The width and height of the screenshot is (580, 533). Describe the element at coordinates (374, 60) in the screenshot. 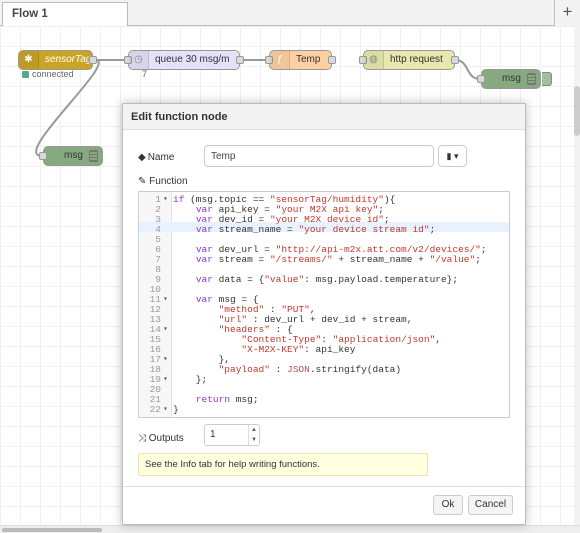

I see `globe-icon: ◍` at that location.